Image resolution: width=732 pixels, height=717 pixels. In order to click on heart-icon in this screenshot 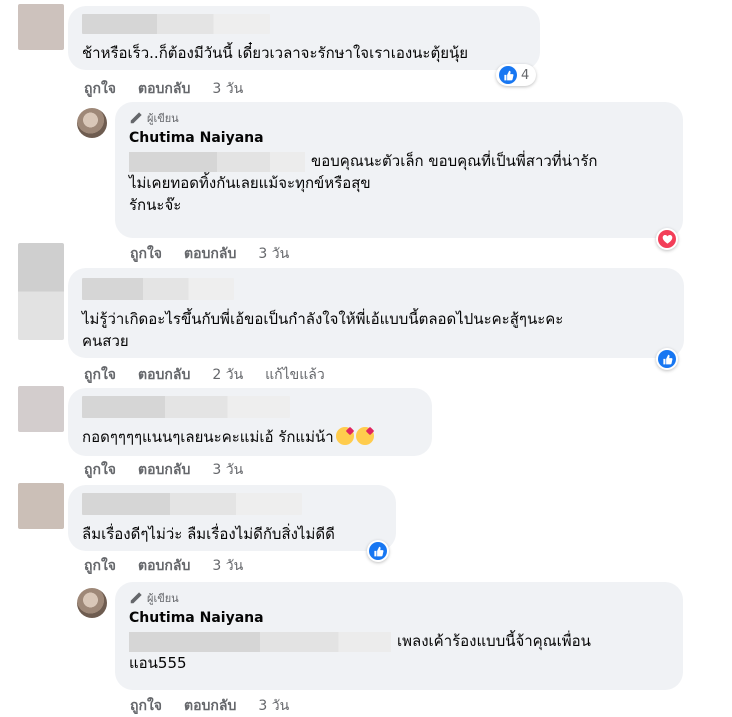, I will do `click(667, 239)`.